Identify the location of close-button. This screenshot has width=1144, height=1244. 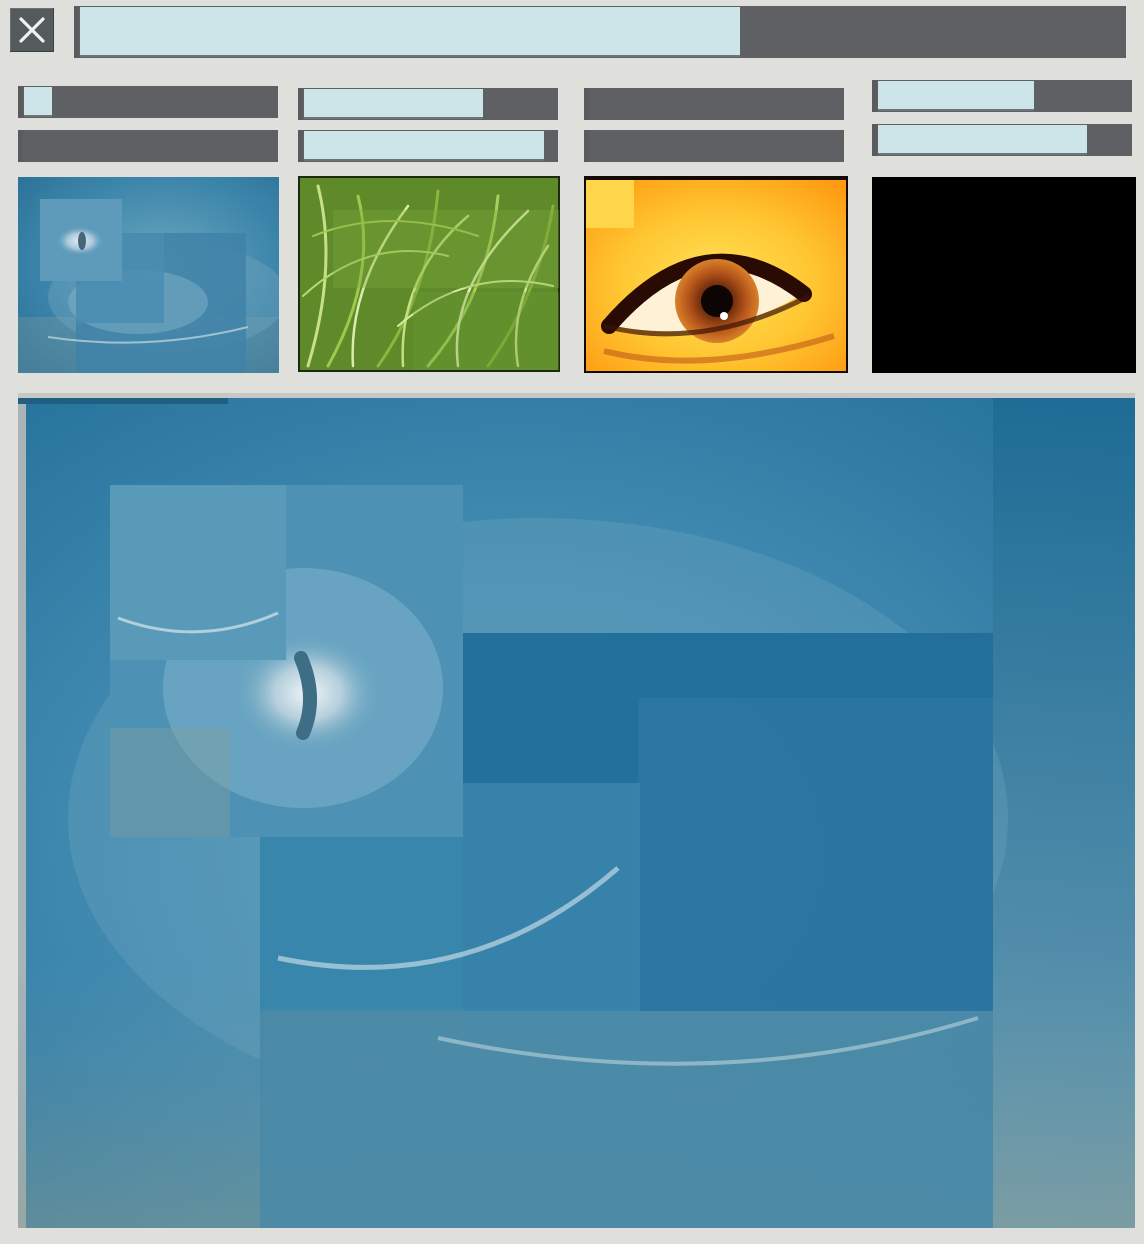
(32, 30).